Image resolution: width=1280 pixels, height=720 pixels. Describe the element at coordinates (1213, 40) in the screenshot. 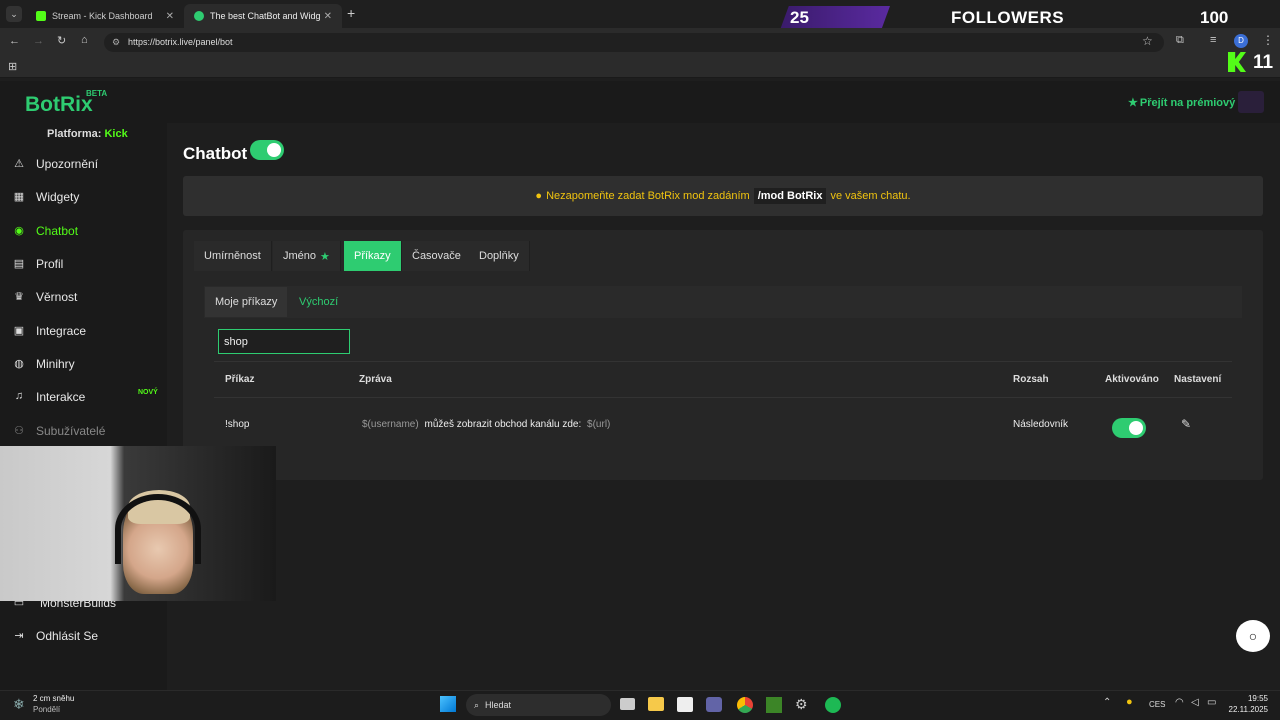

I see `media-icon: ≡` at that location.